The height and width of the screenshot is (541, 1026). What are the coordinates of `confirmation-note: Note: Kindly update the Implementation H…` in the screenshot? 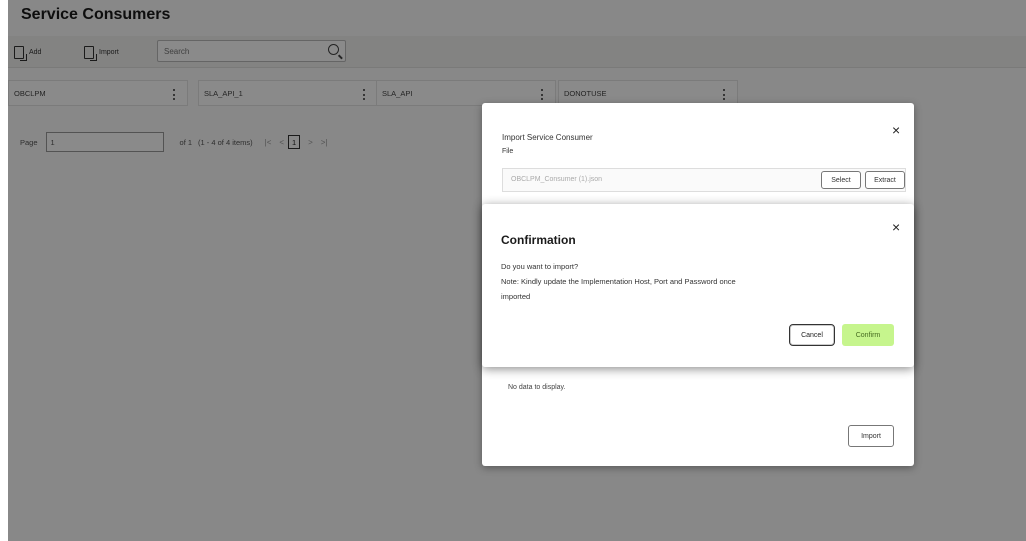 It's located at (618, 281).